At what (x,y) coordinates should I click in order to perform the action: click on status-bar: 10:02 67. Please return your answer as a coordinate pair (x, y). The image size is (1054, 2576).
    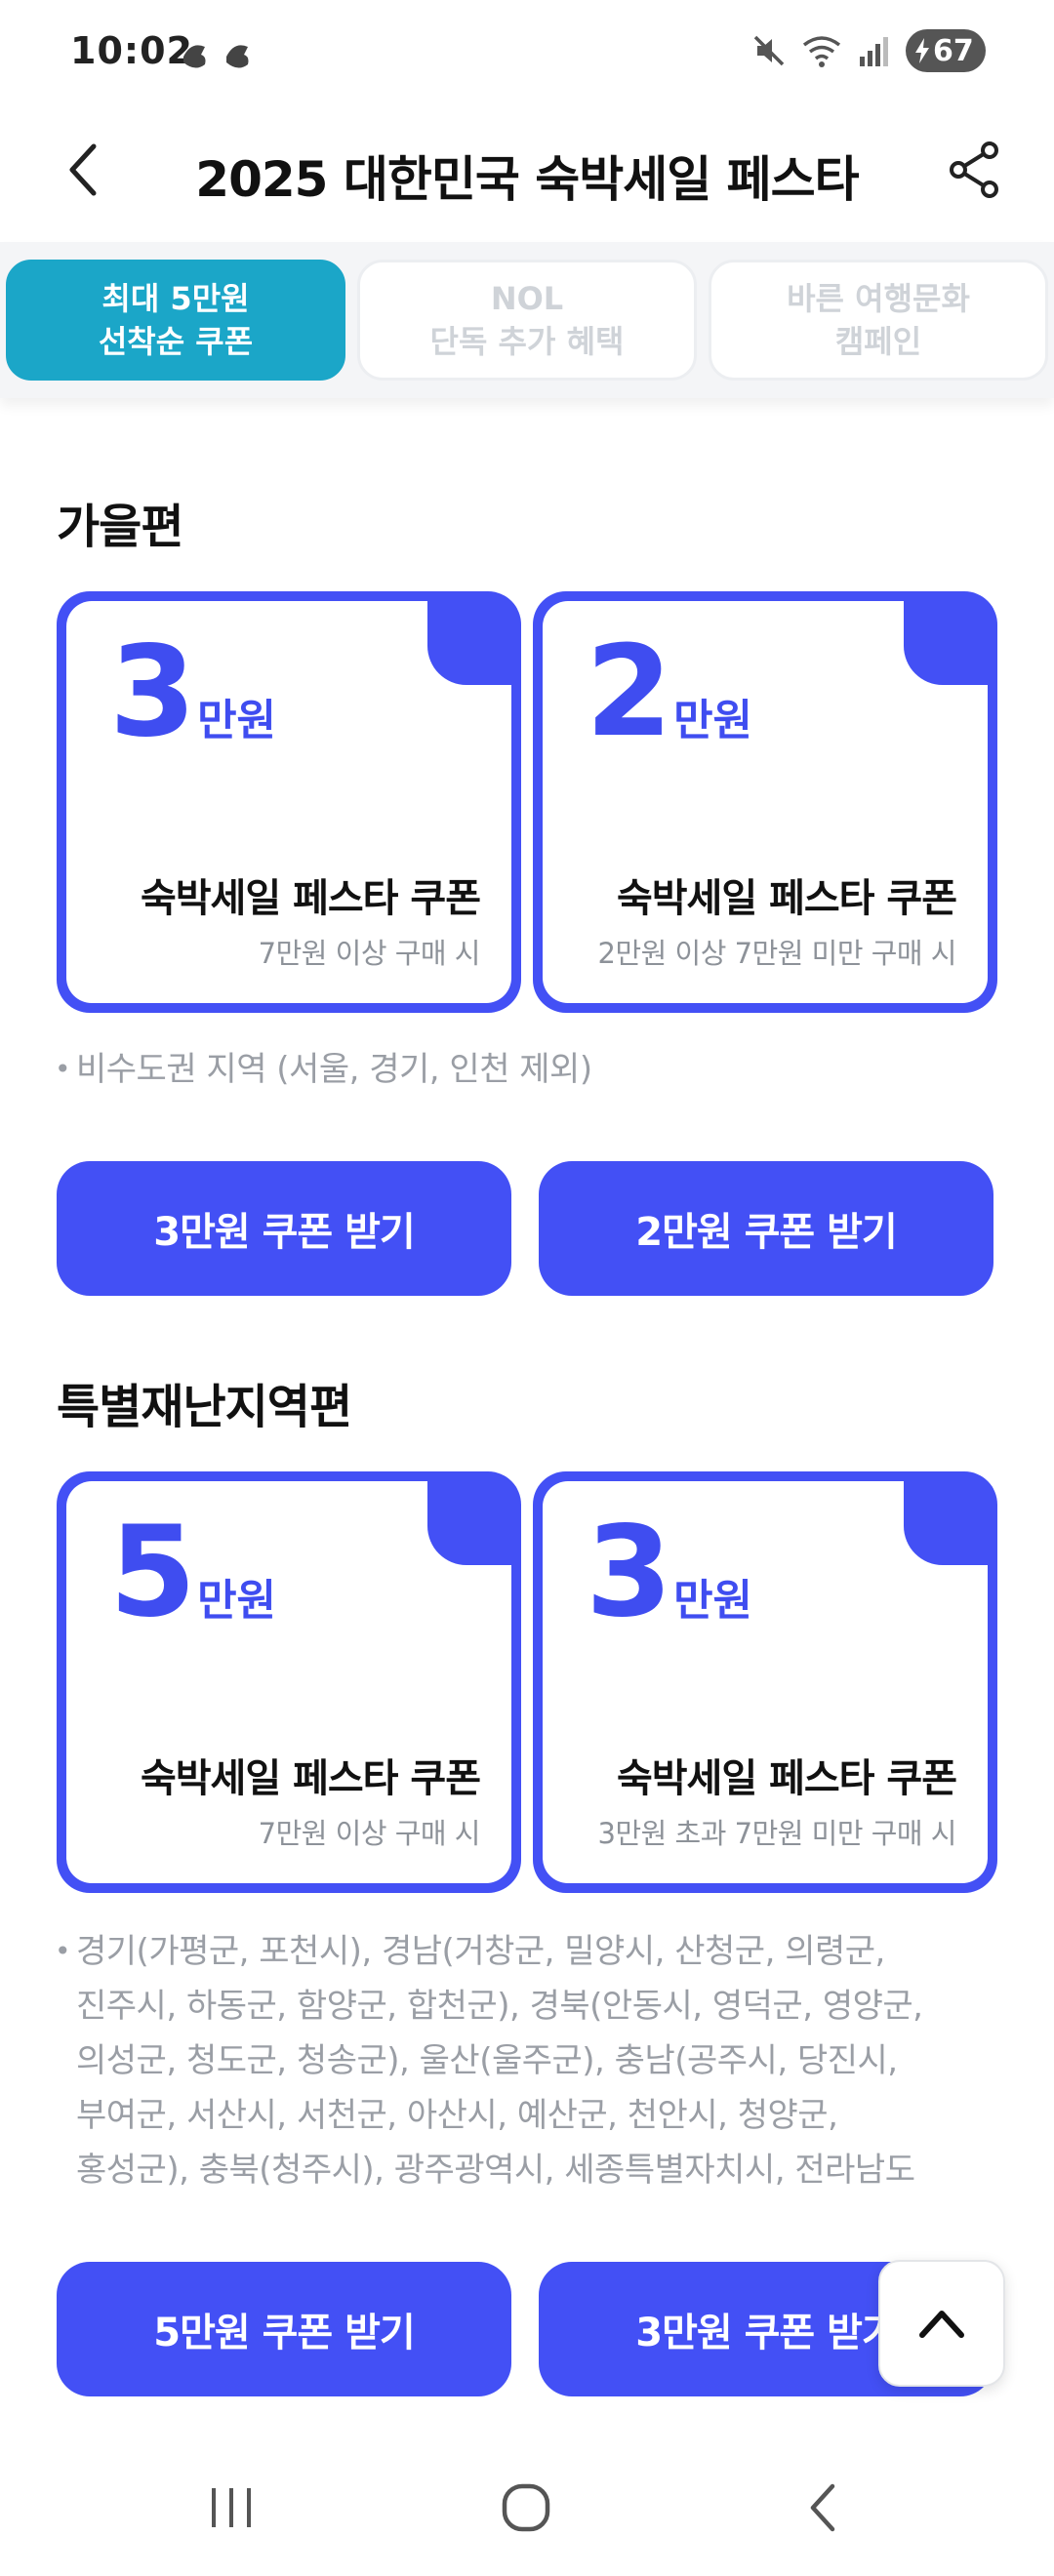
    Looking at the image, I should click on (527, 53).